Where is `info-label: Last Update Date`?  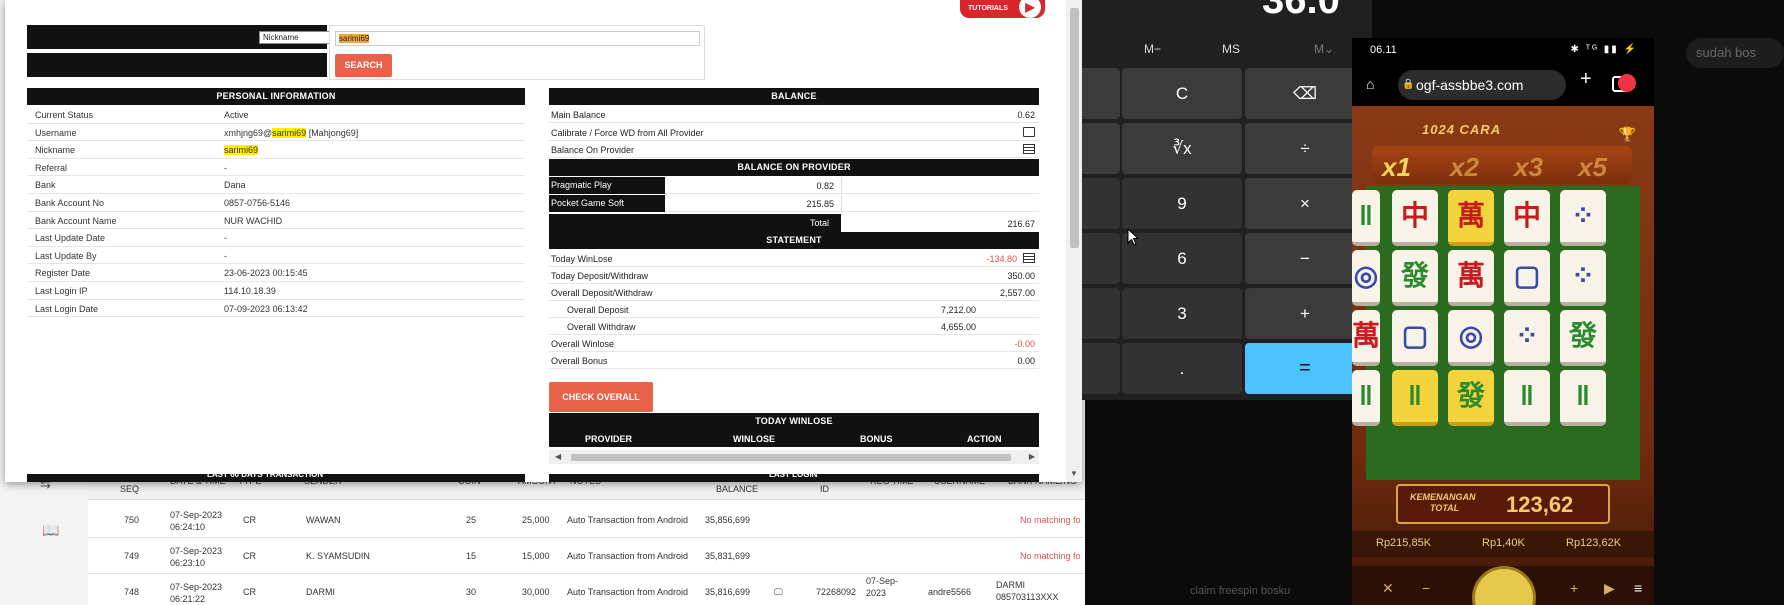 info-label: Last Update Date is located at coordinates (70, 238).